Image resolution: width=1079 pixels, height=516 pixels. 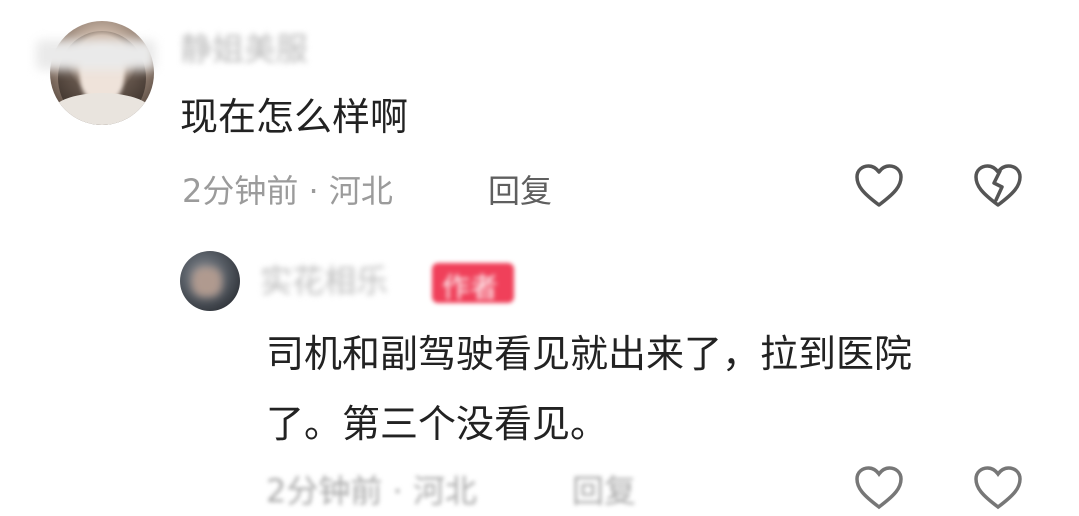 I want to click on reply-reply-button: 回复, so click(x=604, y=489).